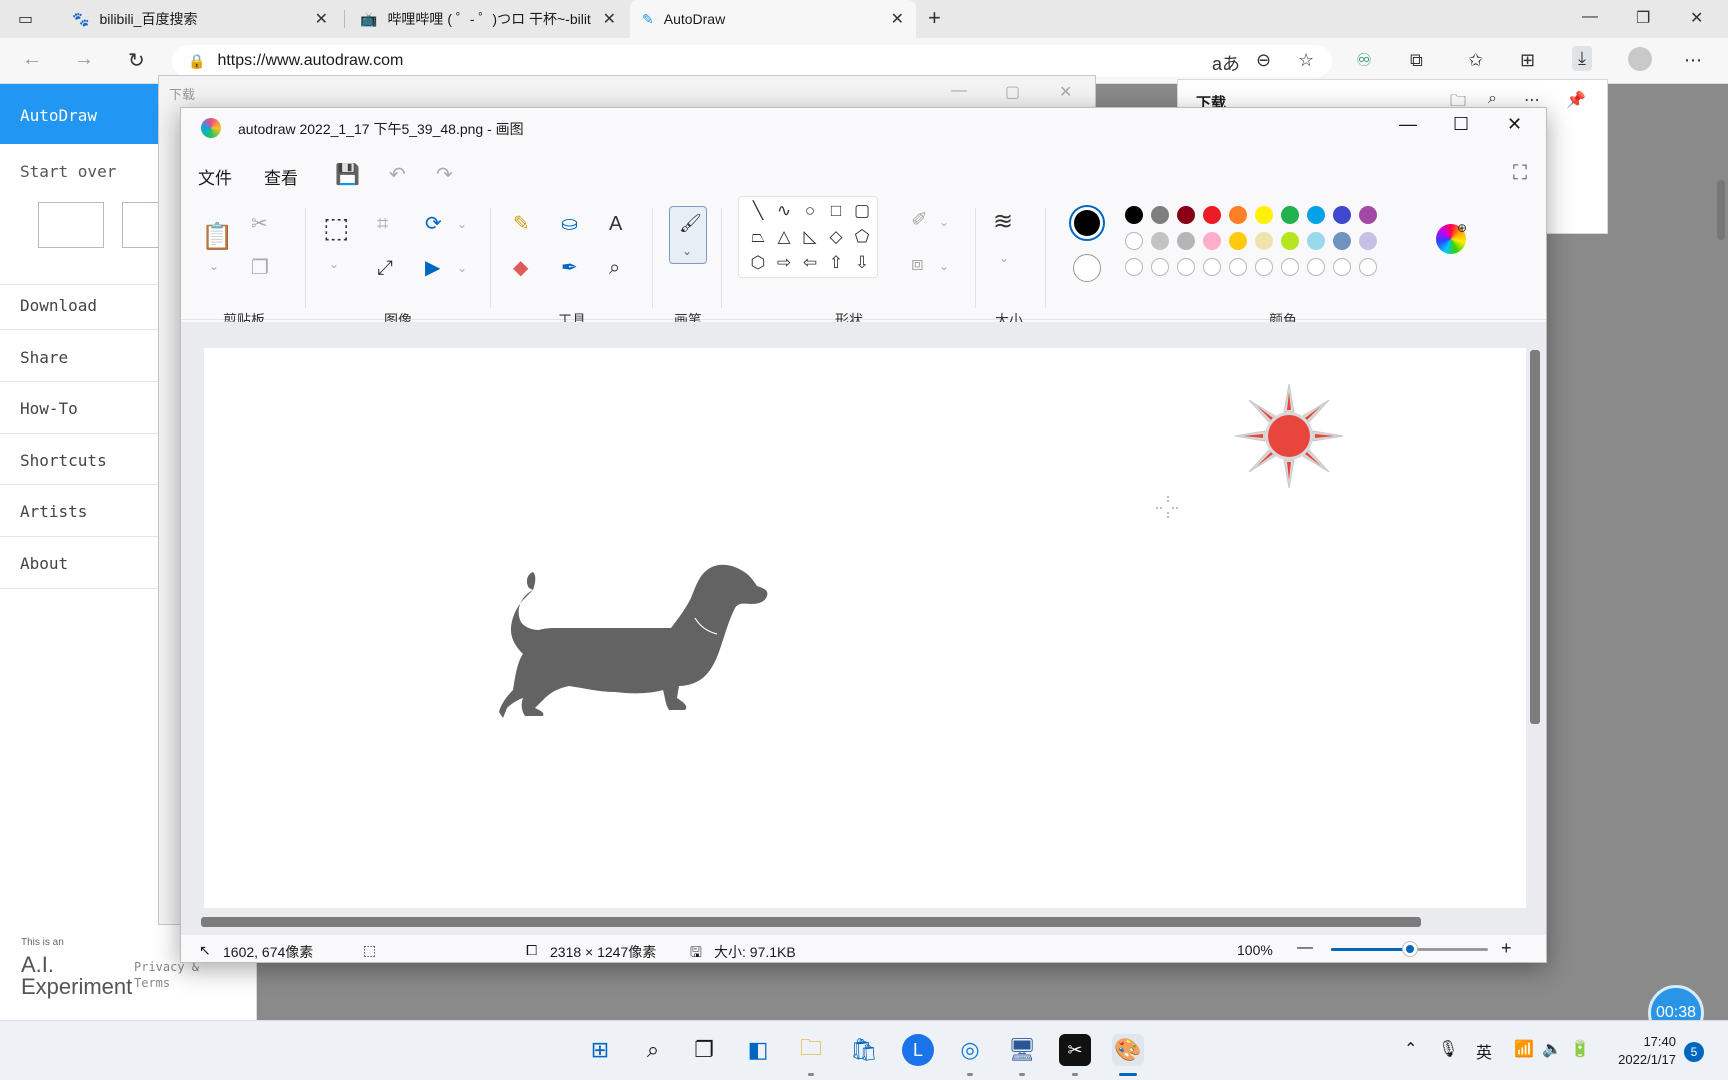 This screenshot has width=1728, height=1080. I want to click on down-arrow-shape-icon: ⇩, so click(862, 263).